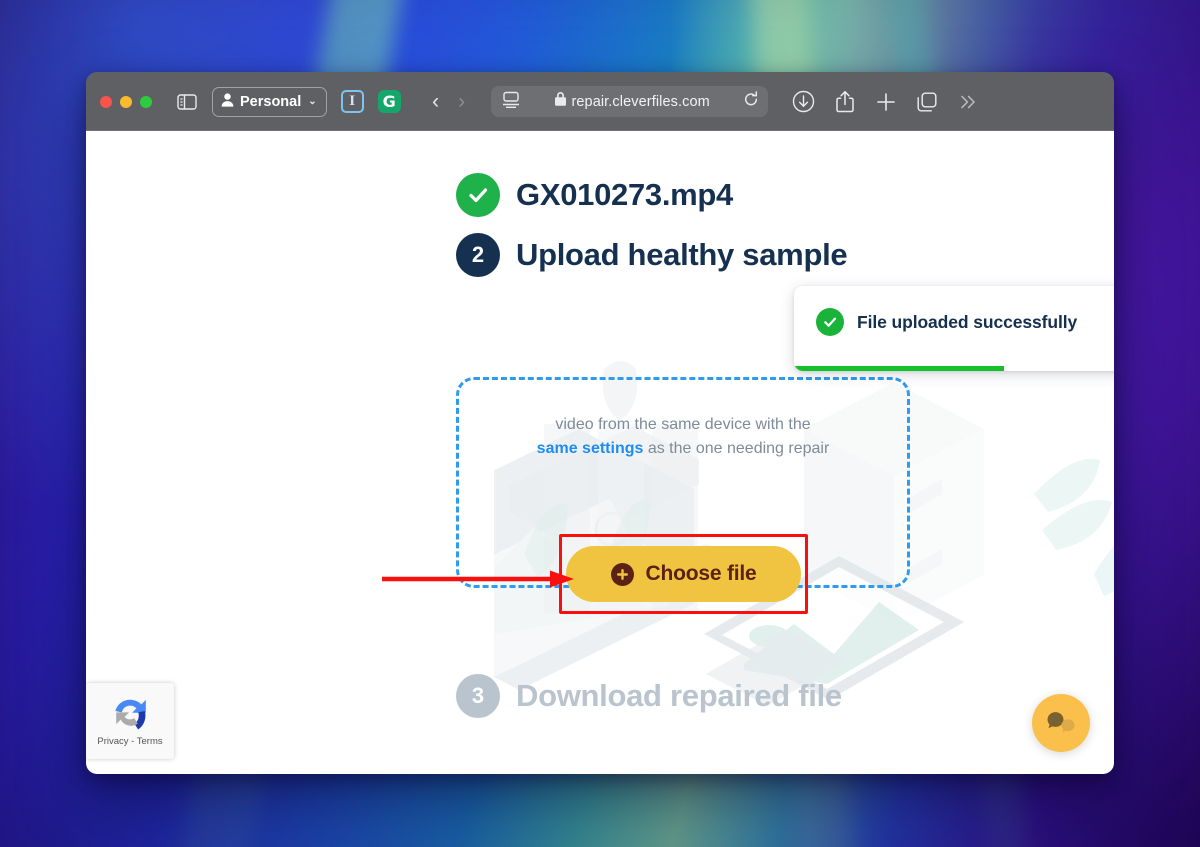  I want to click on recaptcha-privacy-terms-label: Privacy - Terms, so click(129, 741).